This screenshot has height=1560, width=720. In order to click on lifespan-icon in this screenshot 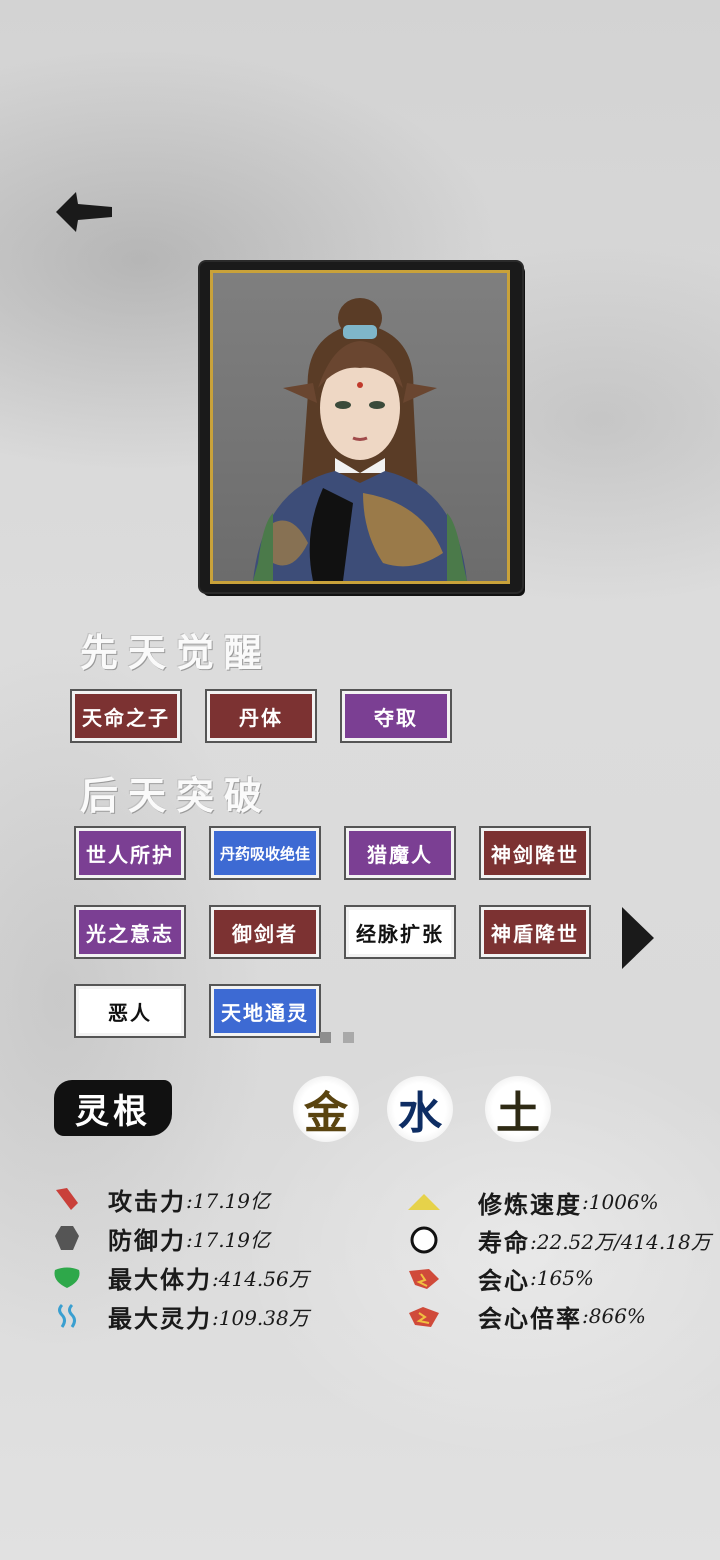, I will do `click(424, 1240)`.